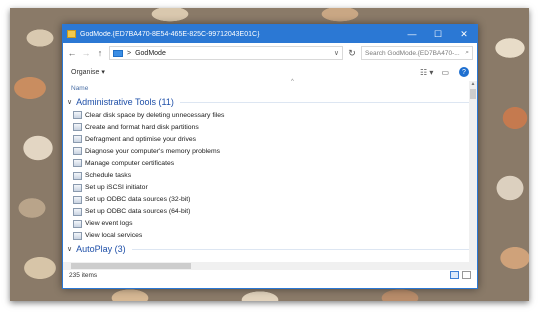 This screenshot has height=313, width=540. What do you see at coordinates (101, 249) in the screenshot?
I see `group-label: AutoPlay (3)` at bounding box center [101, 249].